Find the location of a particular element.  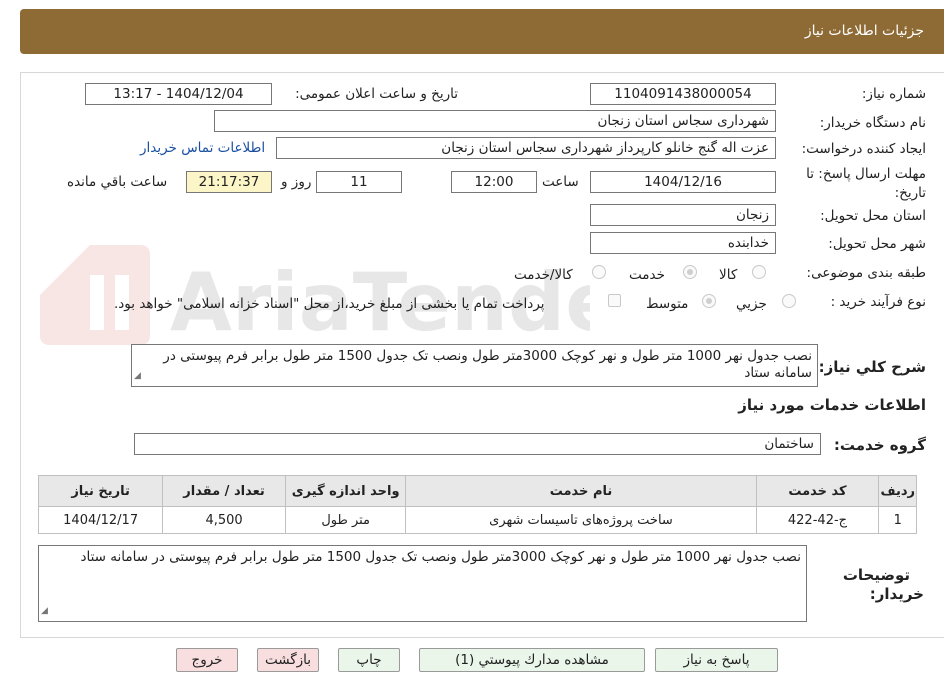

services-section-title: اطلاعات خدمات مورد نیاز is located at coordinates (832, 405).